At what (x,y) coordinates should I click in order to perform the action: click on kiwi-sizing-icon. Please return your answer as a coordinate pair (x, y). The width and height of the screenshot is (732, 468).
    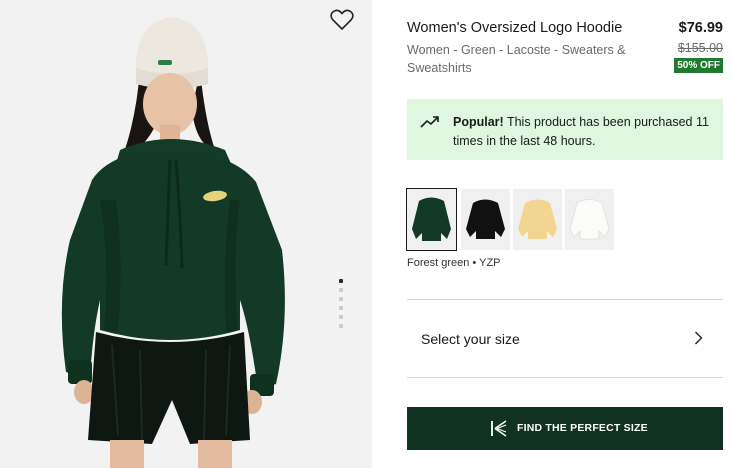
    Looking at the image, I should click on (499, 428).